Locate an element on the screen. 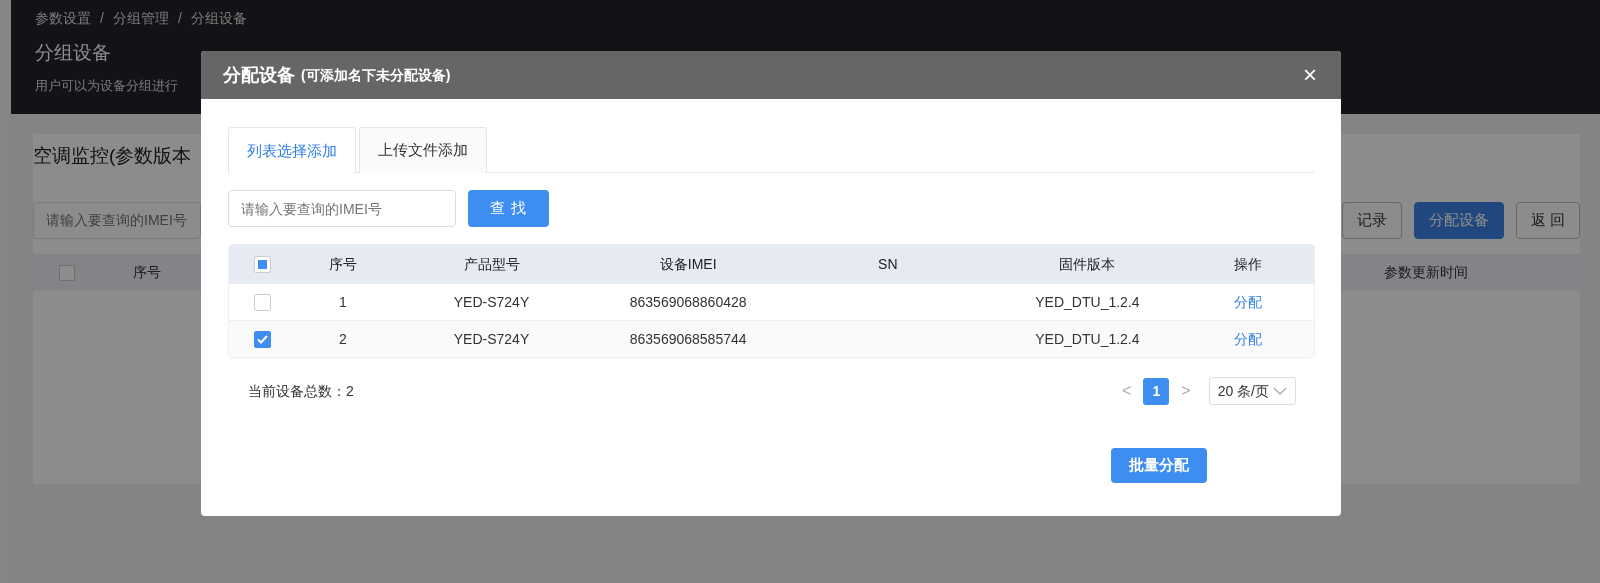  dialog-title: 分配设备 is located at coordinates (259, 75).